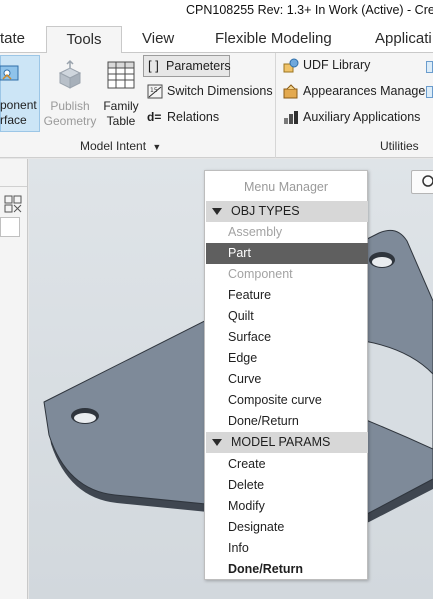 This screenshot has width=433, height=599. What do you see at coordinates (427, 181) in the screenshot?
I see `search-icon` at bounding box center [427, 181].